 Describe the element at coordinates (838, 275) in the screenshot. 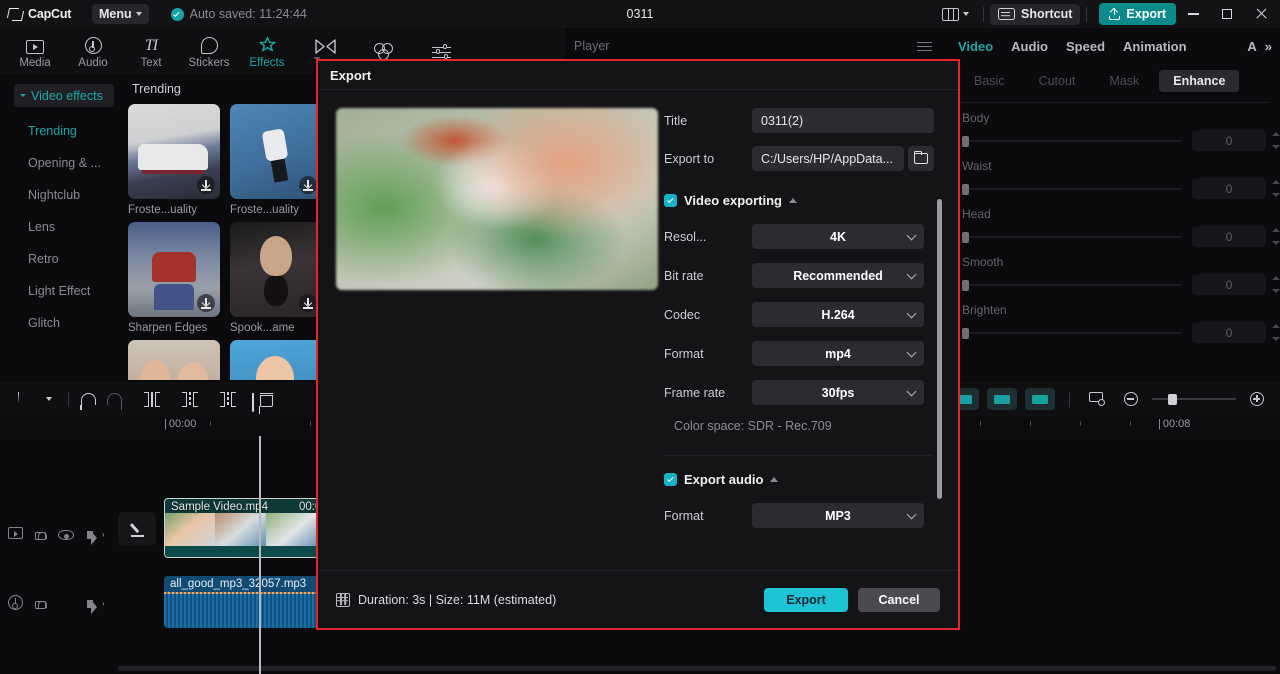

I see `bitrate-select: Recommended` at that location.